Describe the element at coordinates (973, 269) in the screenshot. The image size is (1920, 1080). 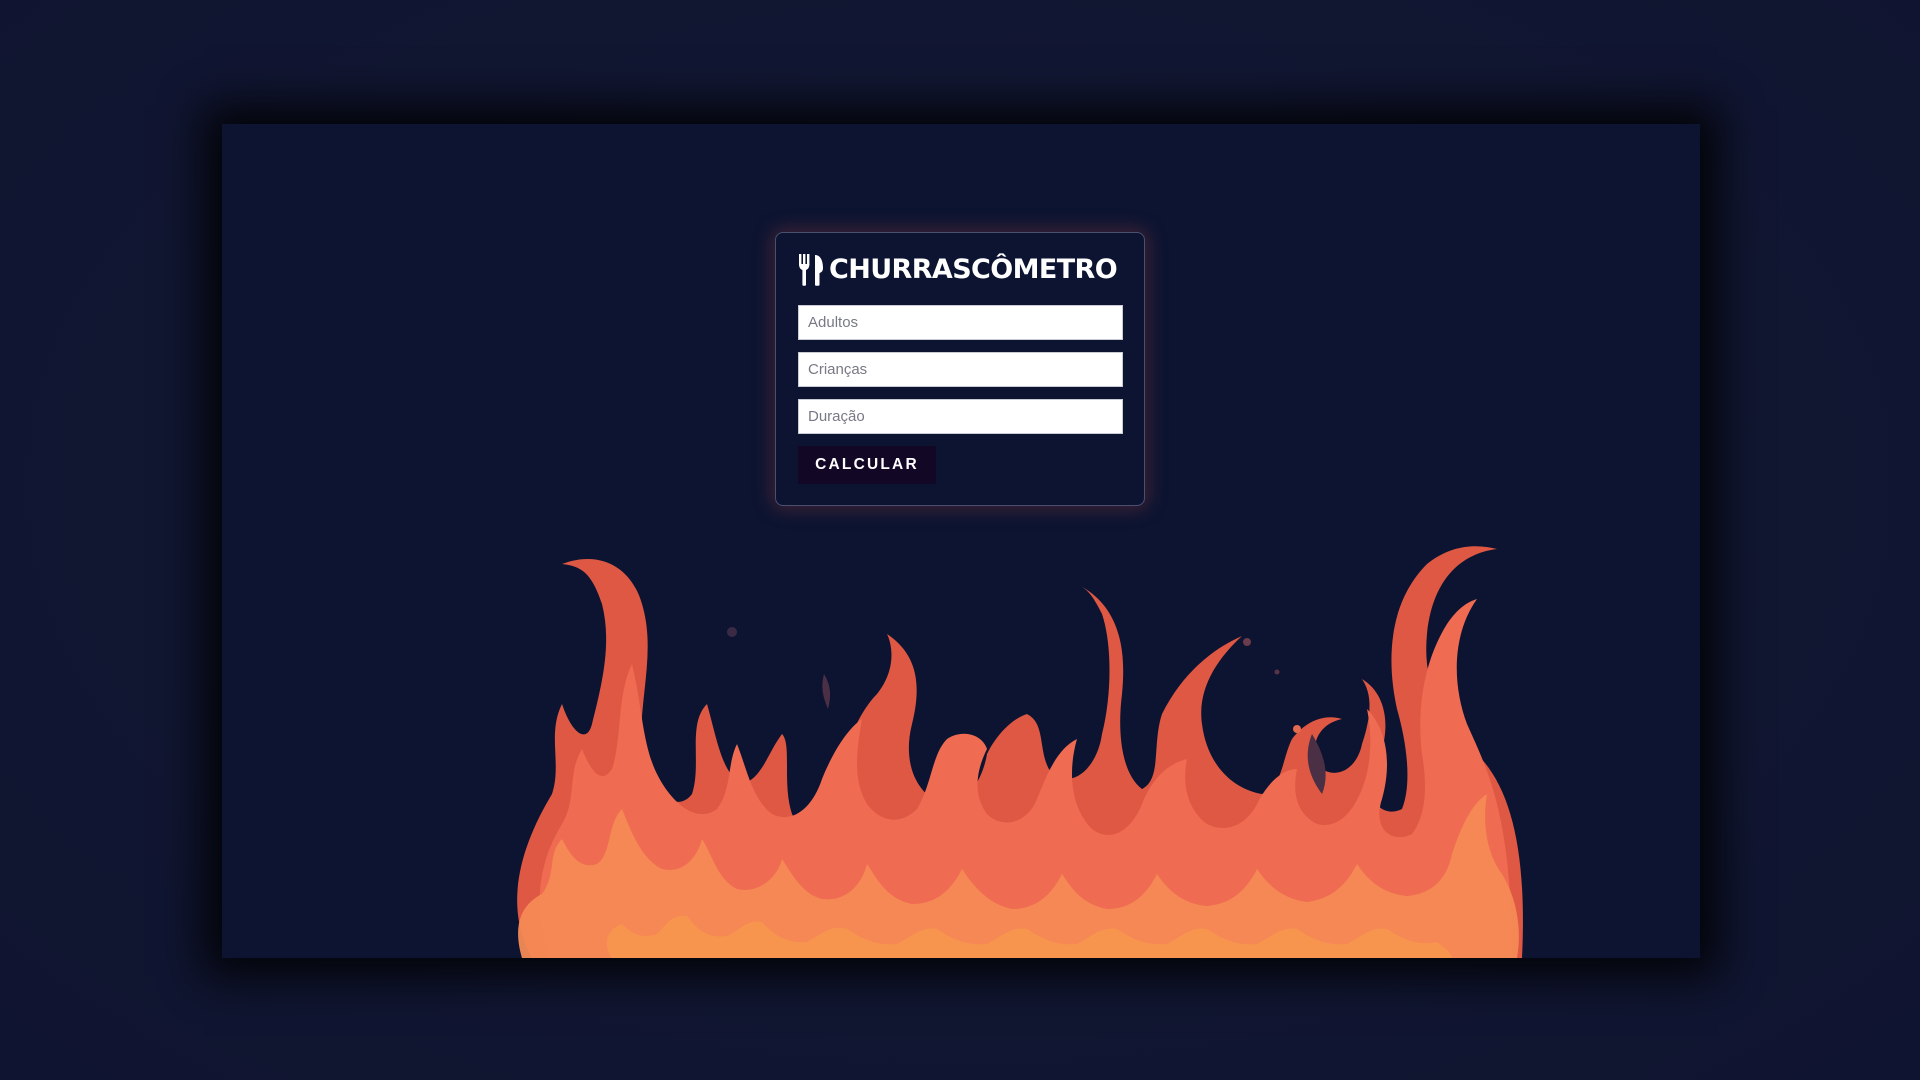
I see `app-title: CHURRASCÔMETRO` at that location.